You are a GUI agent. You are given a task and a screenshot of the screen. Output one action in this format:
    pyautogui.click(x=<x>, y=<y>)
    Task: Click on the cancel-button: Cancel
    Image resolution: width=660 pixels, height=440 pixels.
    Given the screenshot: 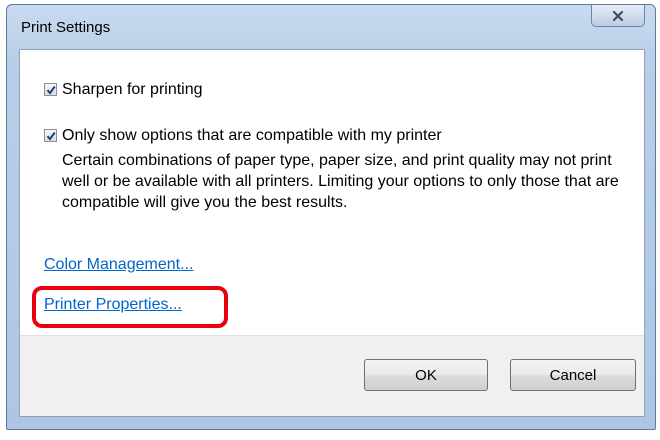 What is the action you would take?
    pyautogui.click(x=573, y=375)
    